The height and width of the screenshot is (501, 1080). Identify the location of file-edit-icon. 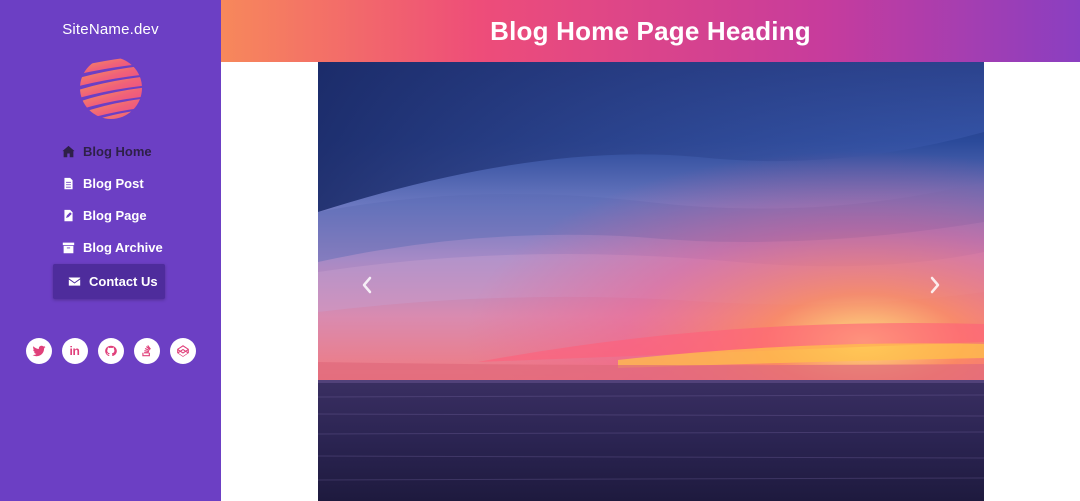
(68, 215).